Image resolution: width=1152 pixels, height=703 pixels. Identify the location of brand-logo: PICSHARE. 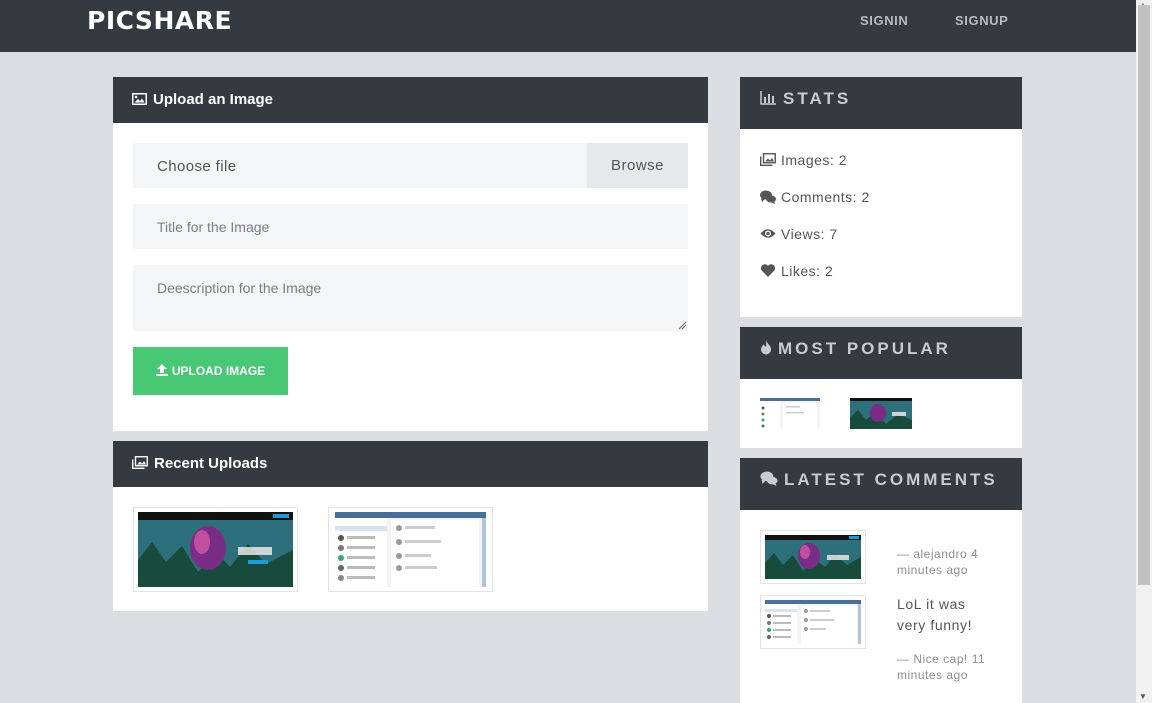
(159, 20).